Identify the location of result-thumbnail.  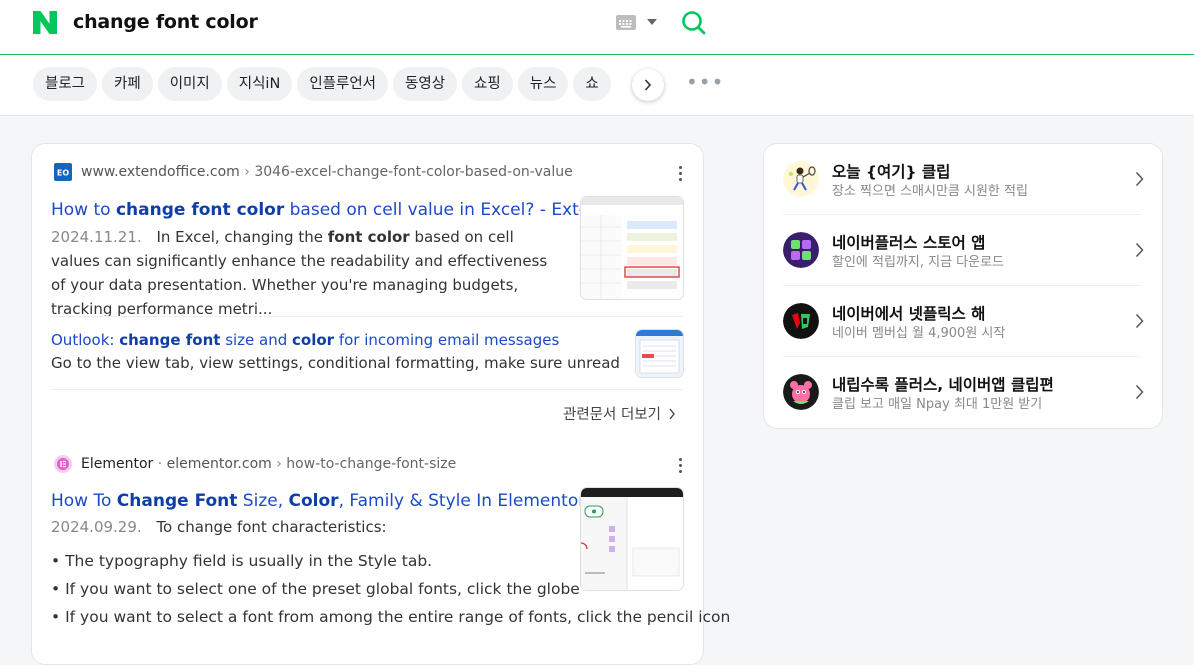
(632, 248).